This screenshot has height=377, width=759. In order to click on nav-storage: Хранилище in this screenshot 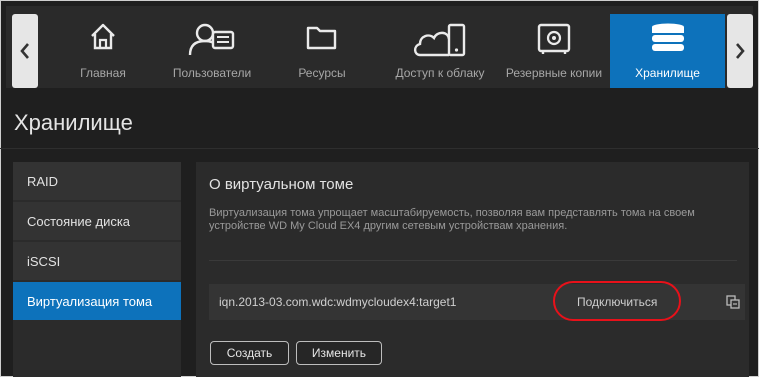, I will do `click(667, 51)`.